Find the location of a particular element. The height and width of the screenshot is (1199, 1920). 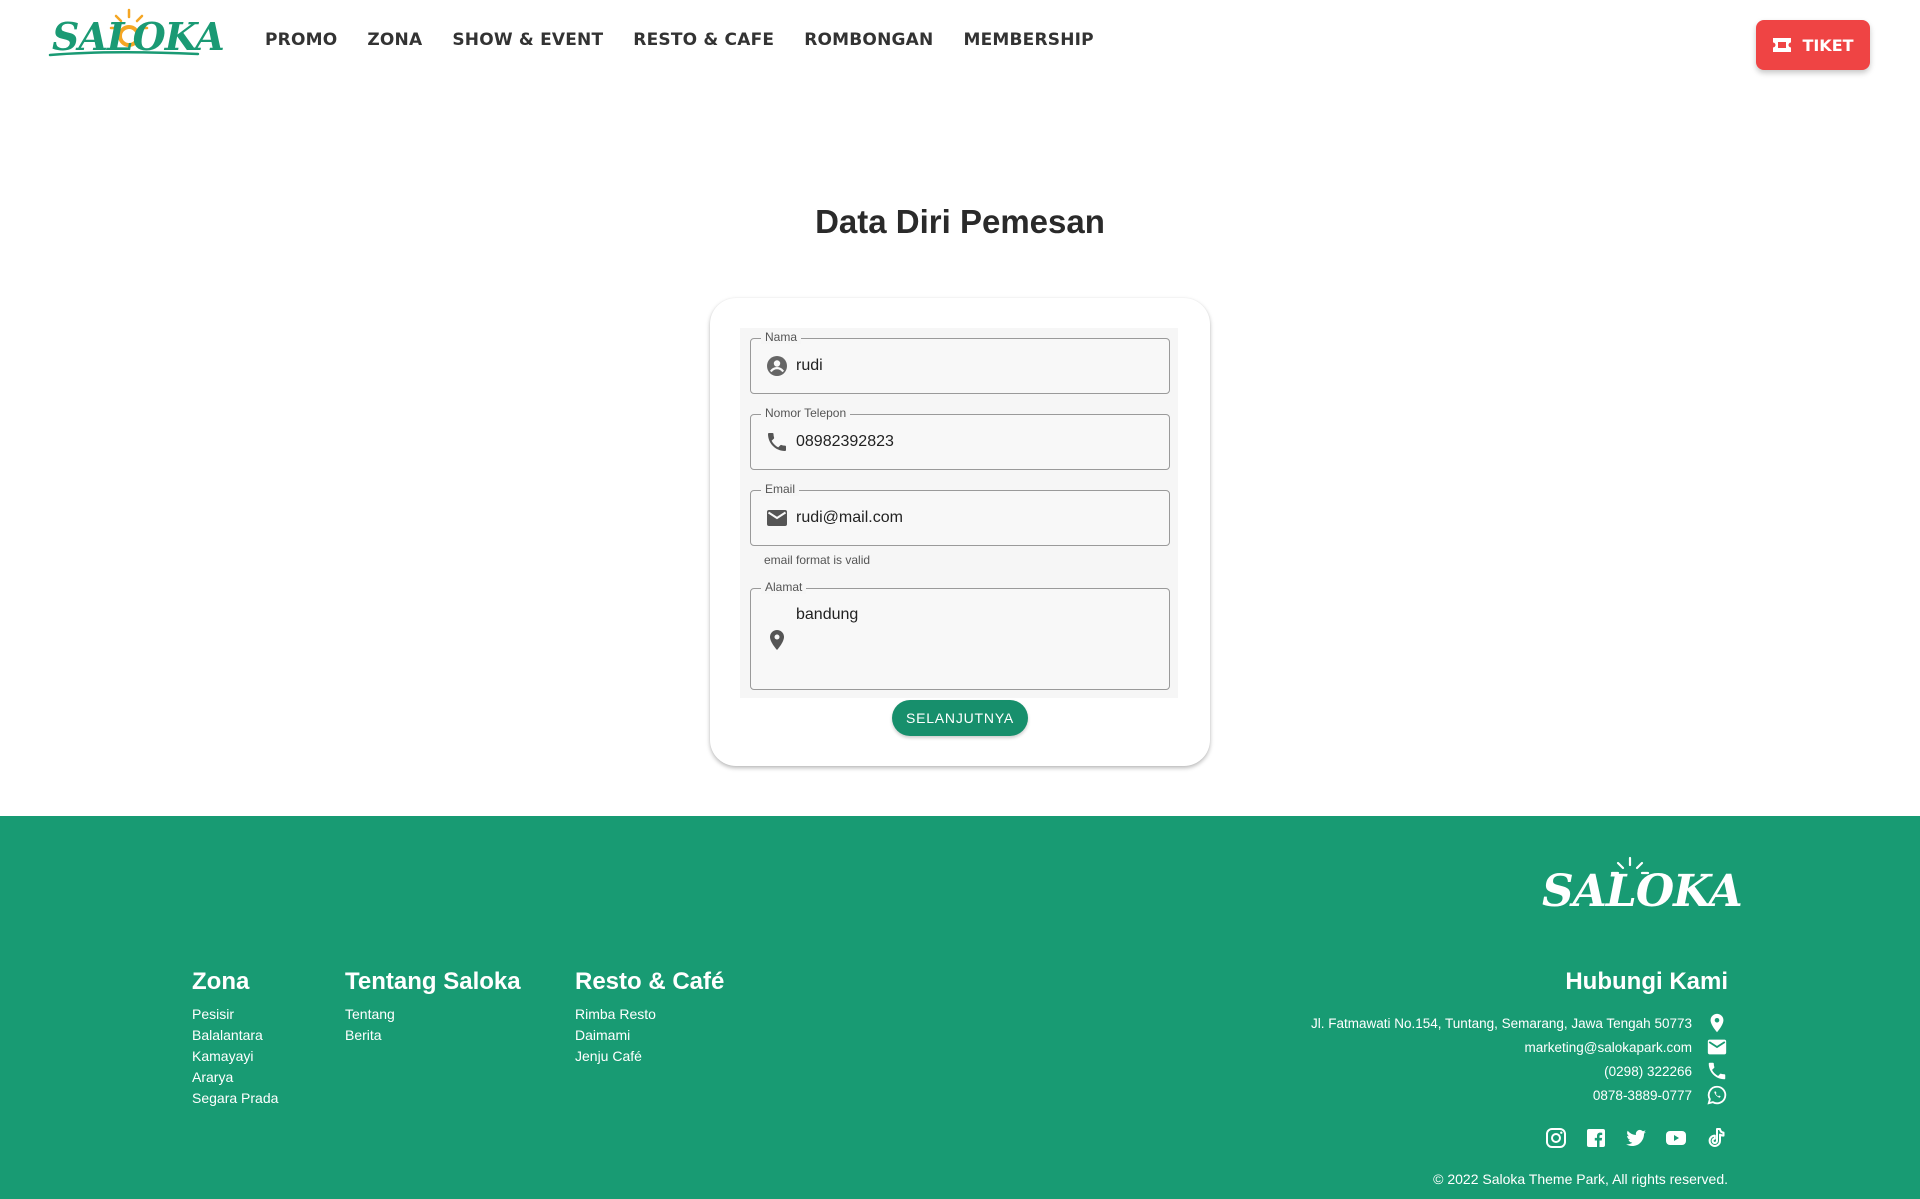

nama-label: Nama is located at coordinates (781, 337).